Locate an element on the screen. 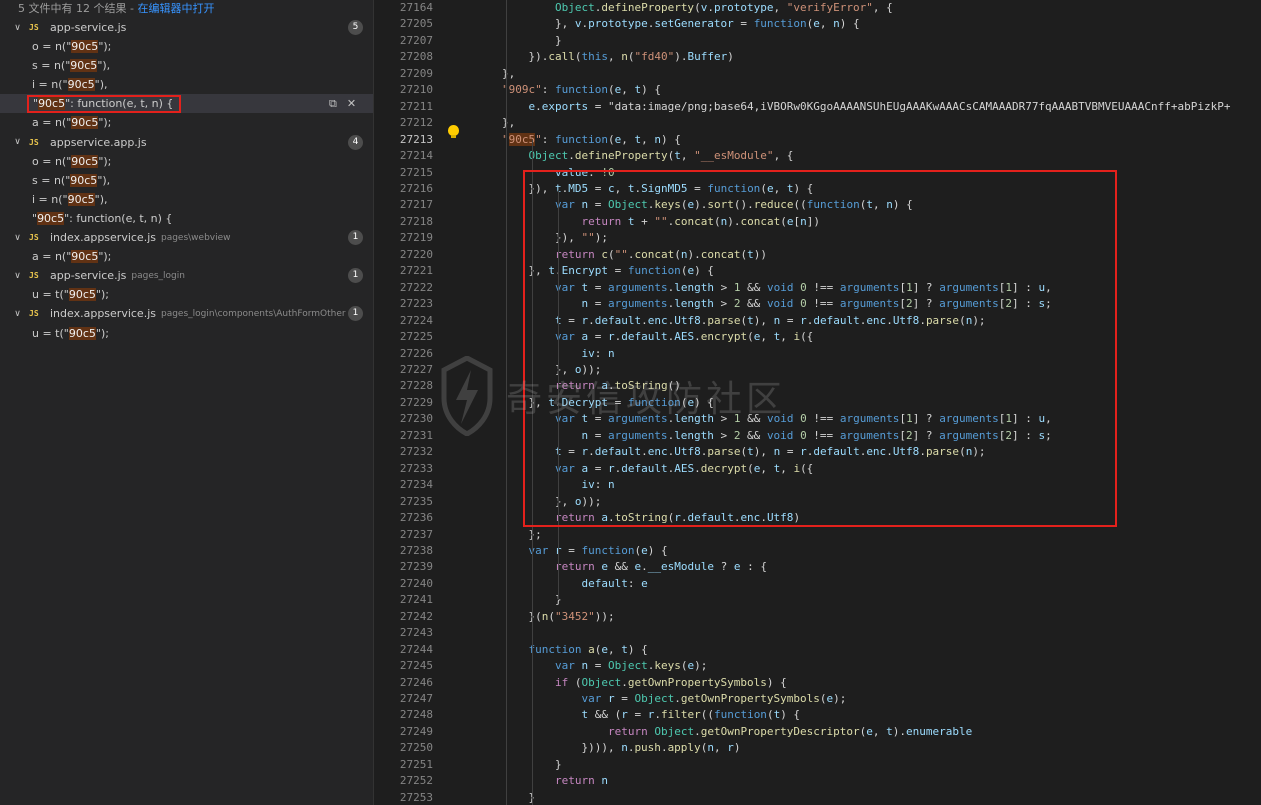 The height and width of the screenshot is (805, 1261). result-count-badge: 5 is located at coordinates (355, 27).